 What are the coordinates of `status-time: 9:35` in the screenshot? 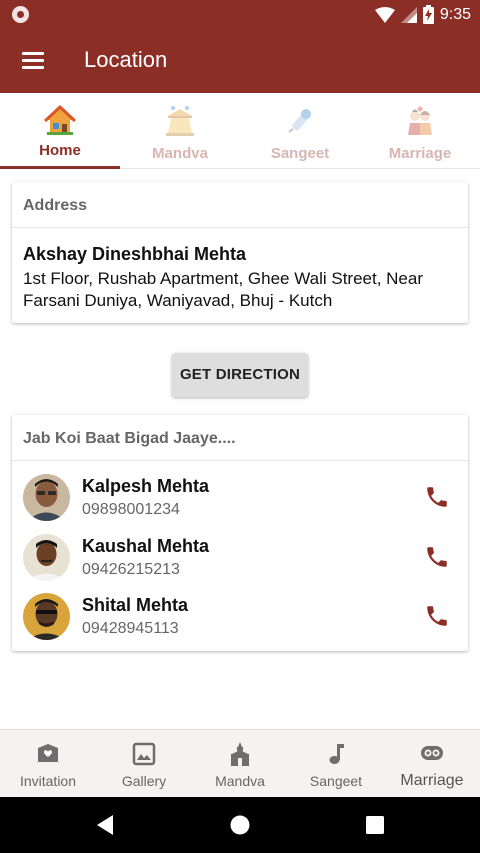 It's located at (455, 14).